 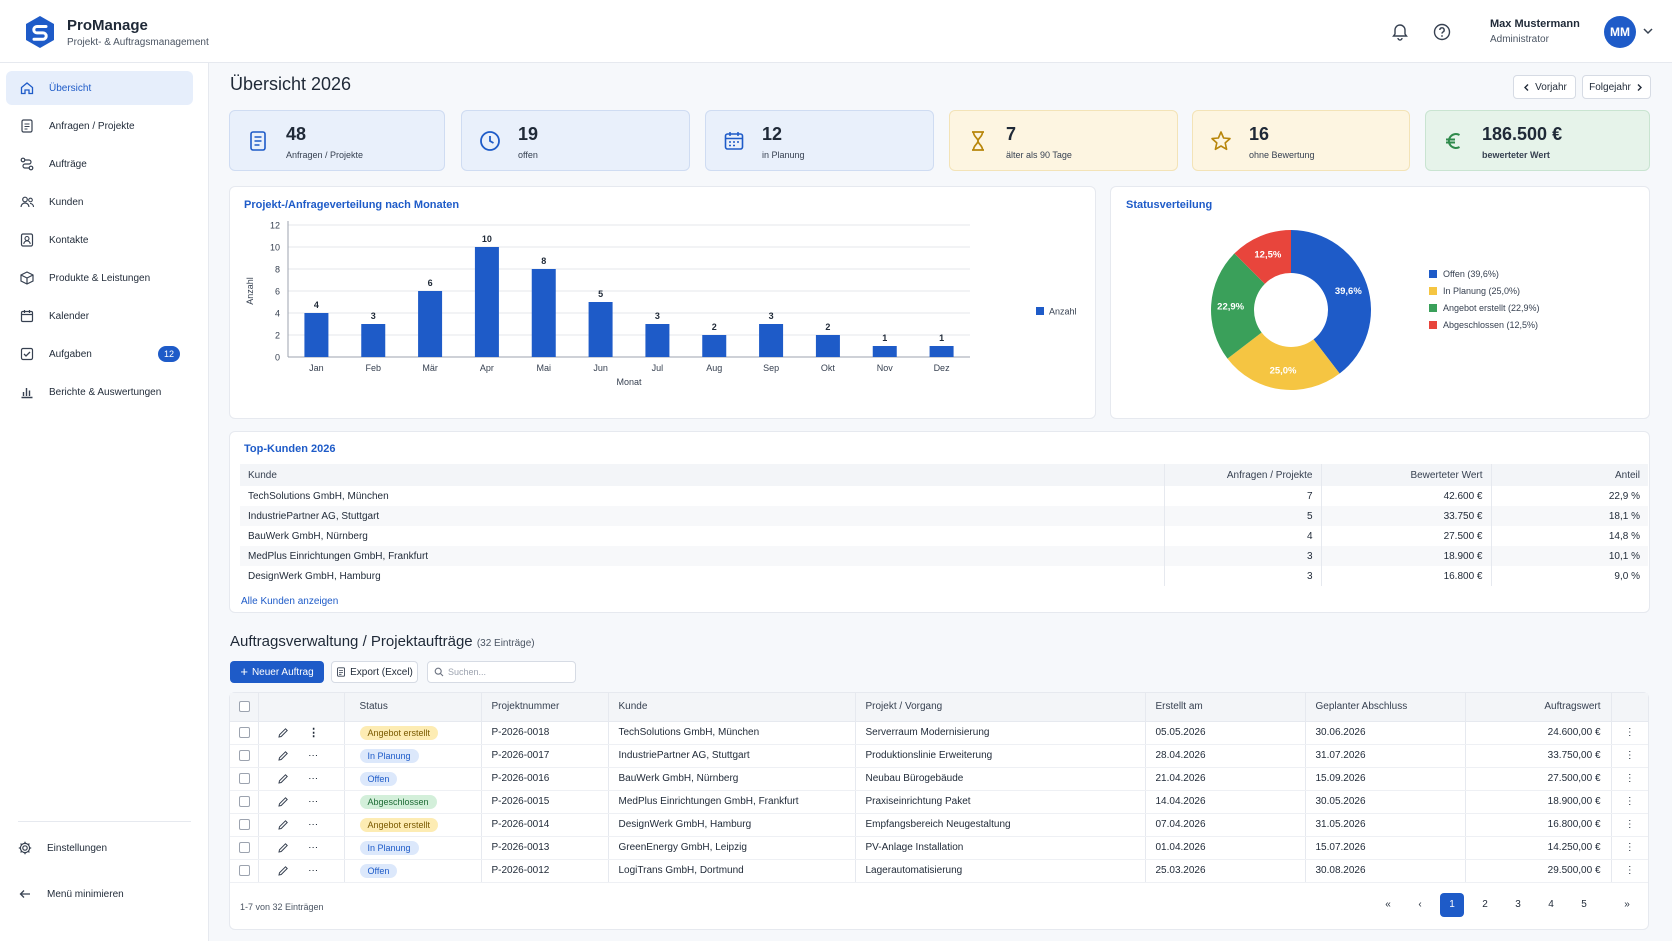 I want to click on bar-Jun, so click(x=600, y=329).